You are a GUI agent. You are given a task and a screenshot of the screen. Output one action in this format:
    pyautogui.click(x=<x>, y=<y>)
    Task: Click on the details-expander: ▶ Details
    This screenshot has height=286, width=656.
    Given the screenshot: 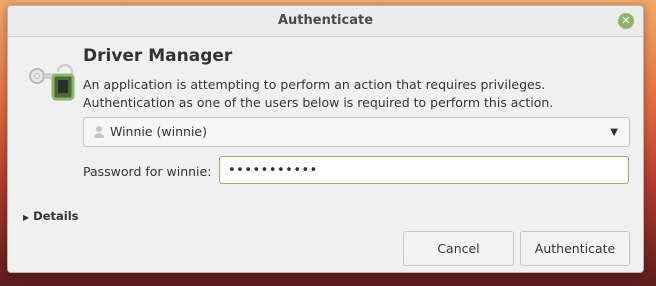 What is the action you would take?
    pyautogui.click(x=51, y=216)
    